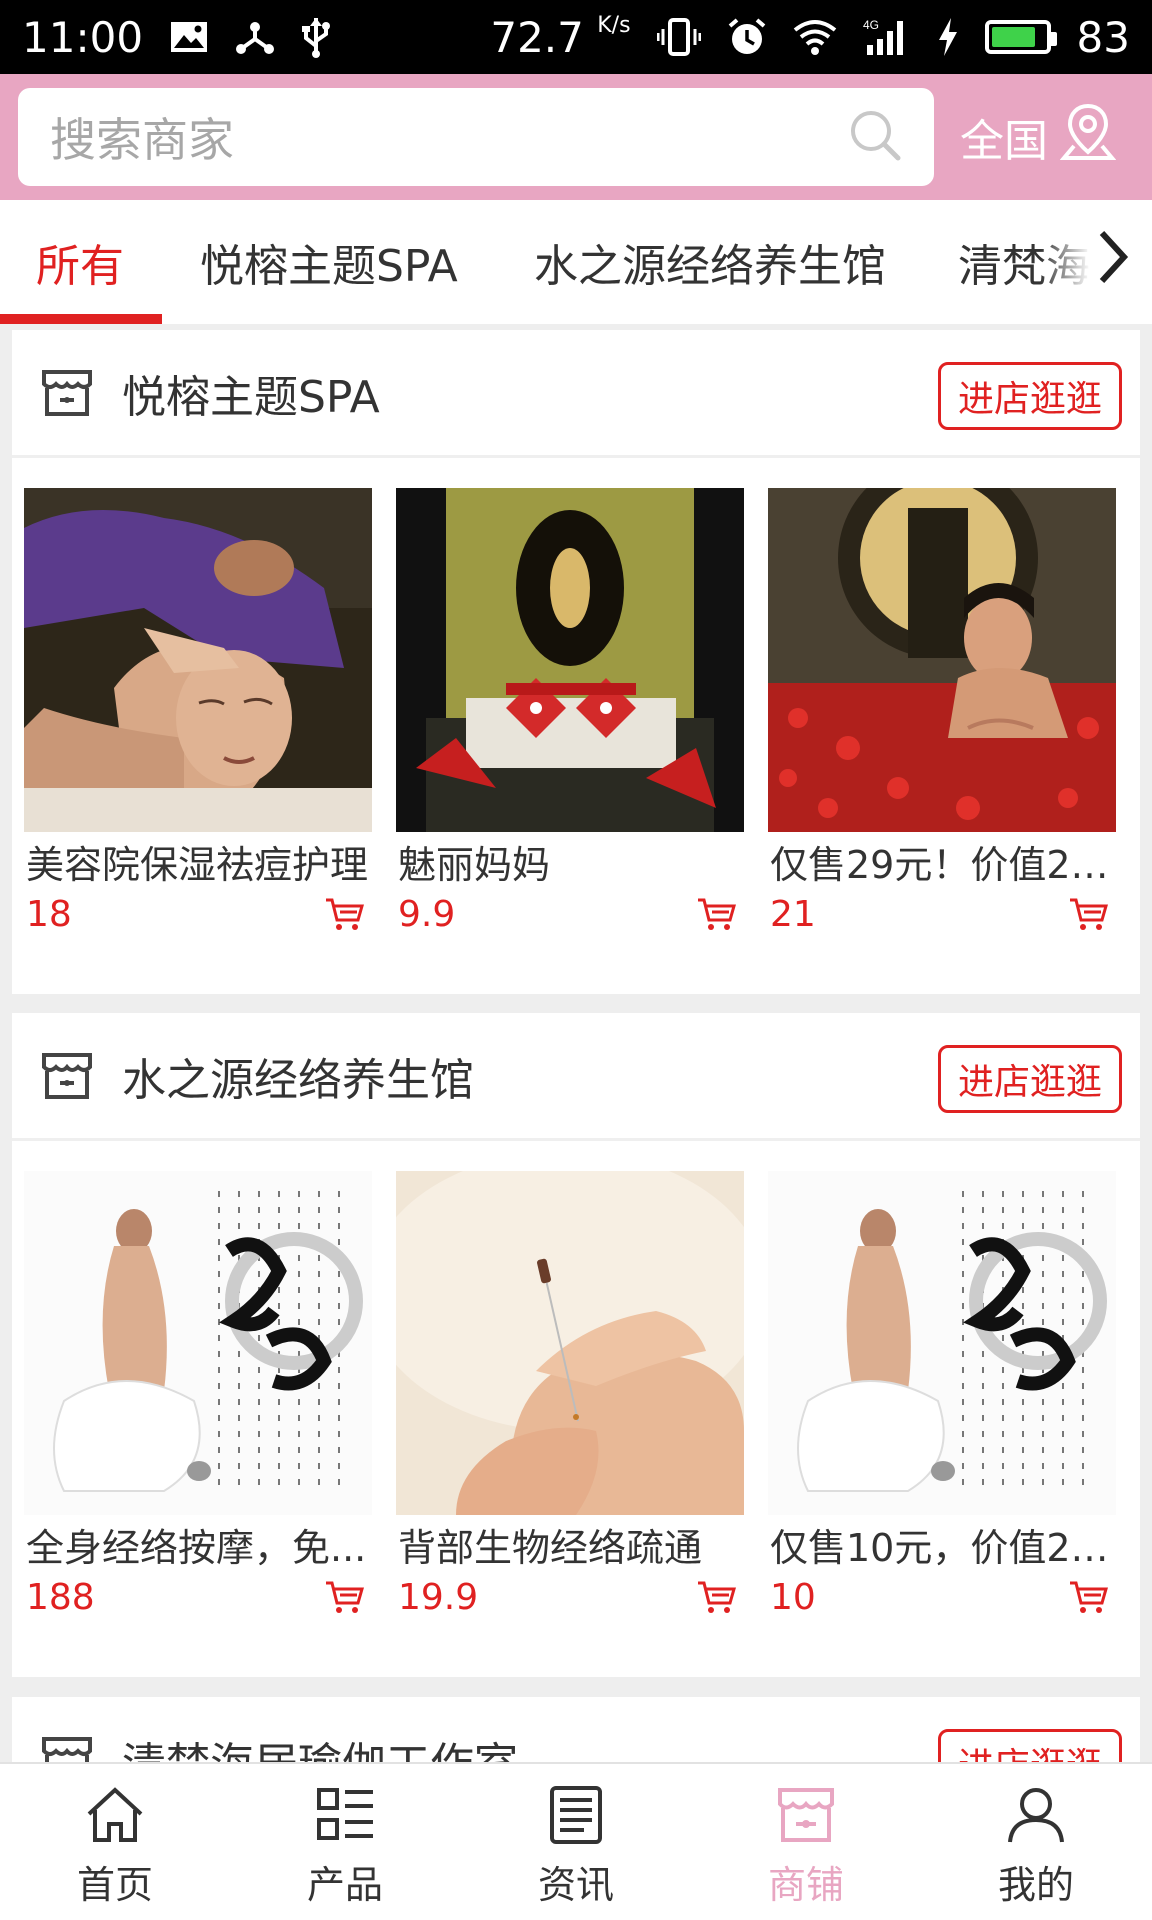 The image size is (1152, 1920). Describe the element at coordinates (570, 1343) in the screenshot. I see `product-image-acupuncture` at that location.